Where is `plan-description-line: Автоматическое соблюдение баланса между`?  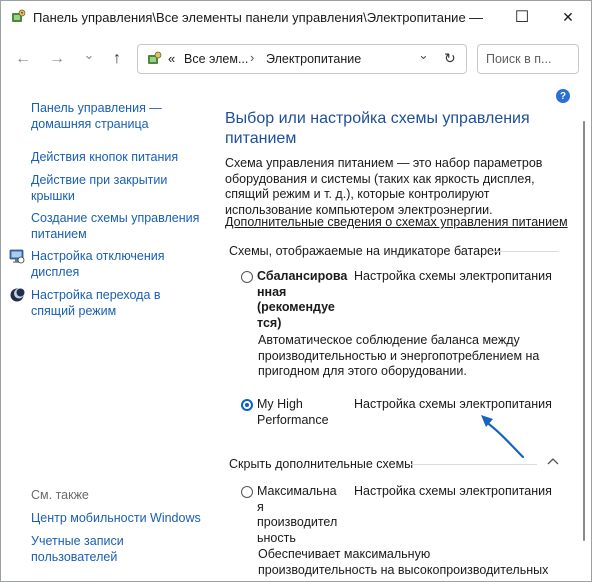
plan-description-line: Автоматическое соблюдение баланса между is located at coordinates (389, 340).